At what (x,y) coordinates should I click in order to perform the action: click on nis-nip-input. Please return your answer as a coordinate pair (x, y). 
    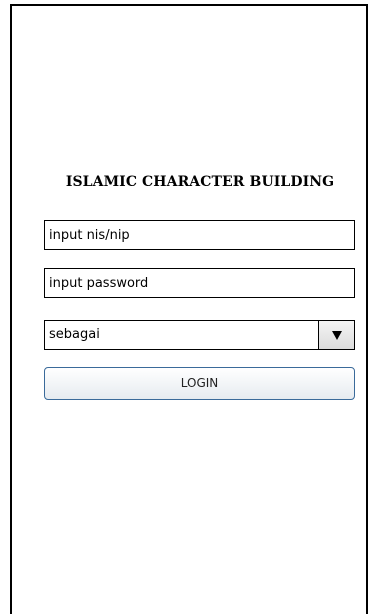
    Looking at the image, I should click on (199, 235).